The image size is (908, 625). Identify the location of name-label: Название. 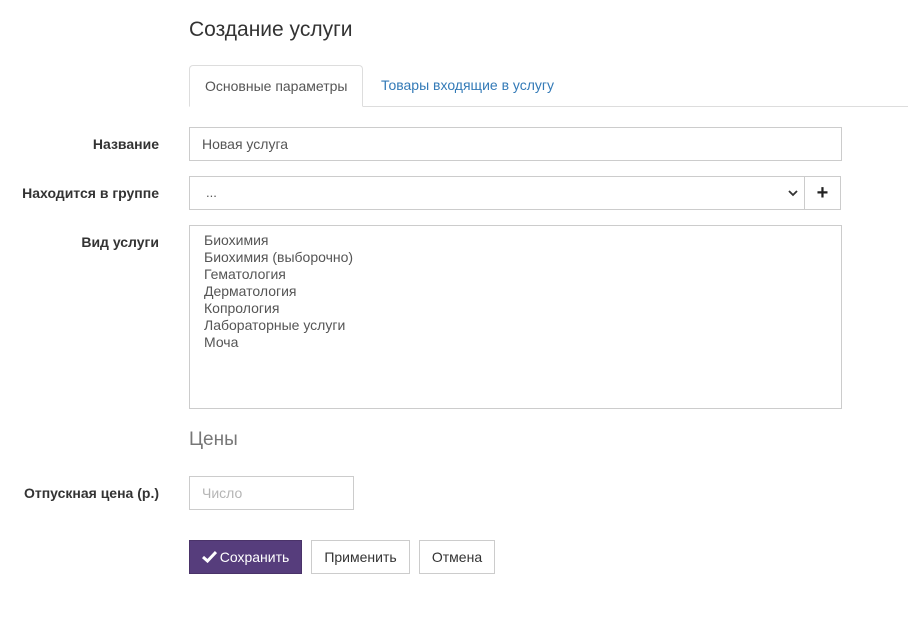
(125, 144).